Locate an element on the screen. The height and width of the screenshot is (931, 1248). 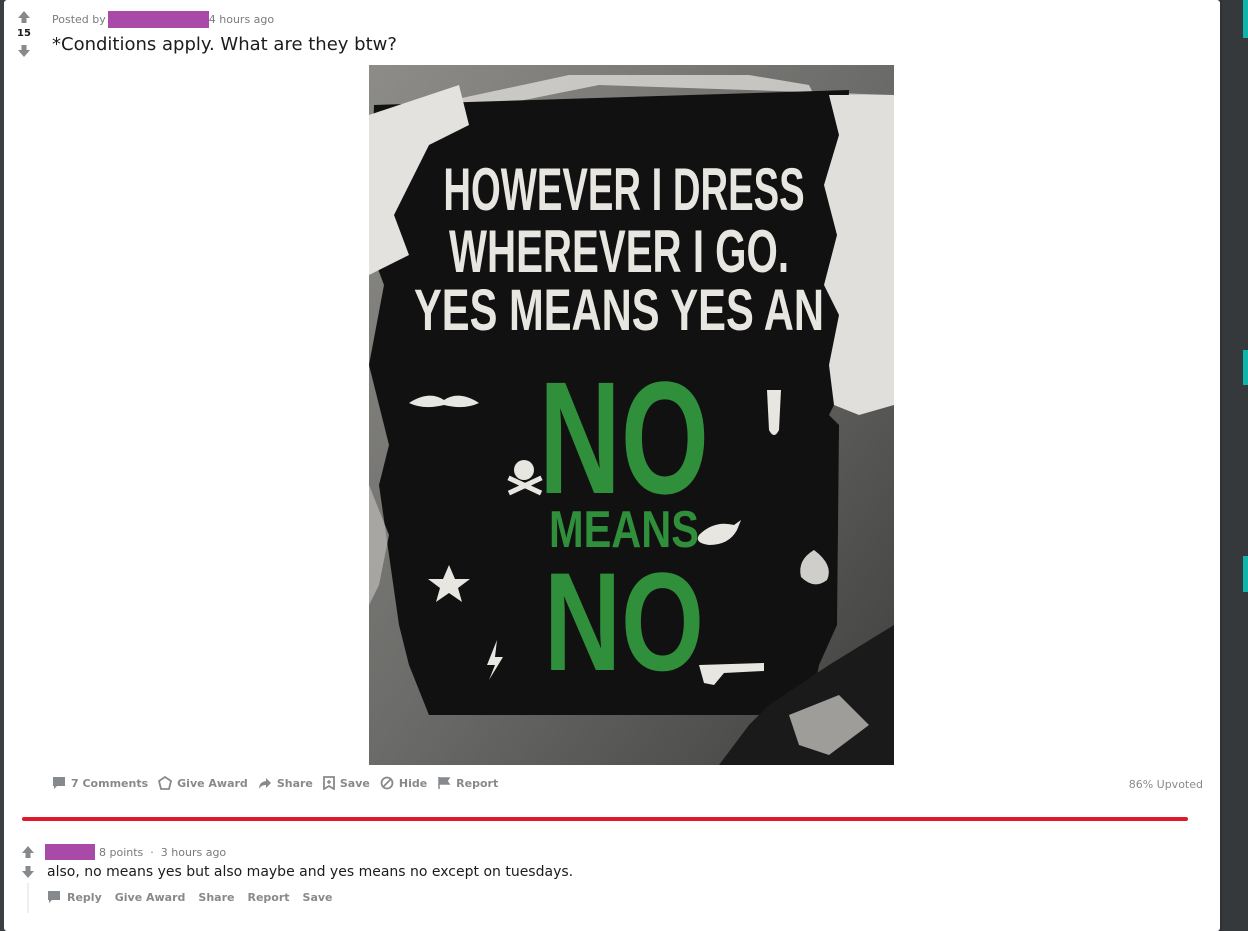
comments-button: 7 Comments is located at coordinates (100, 783).